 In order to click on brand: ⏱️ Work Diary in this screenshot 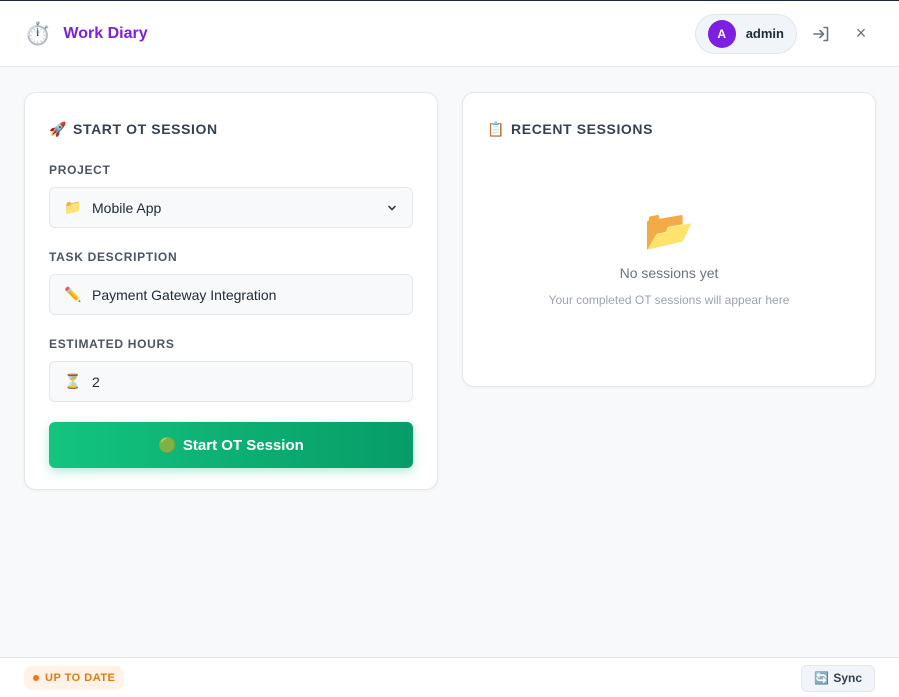, I will do `click(86, 33)`.